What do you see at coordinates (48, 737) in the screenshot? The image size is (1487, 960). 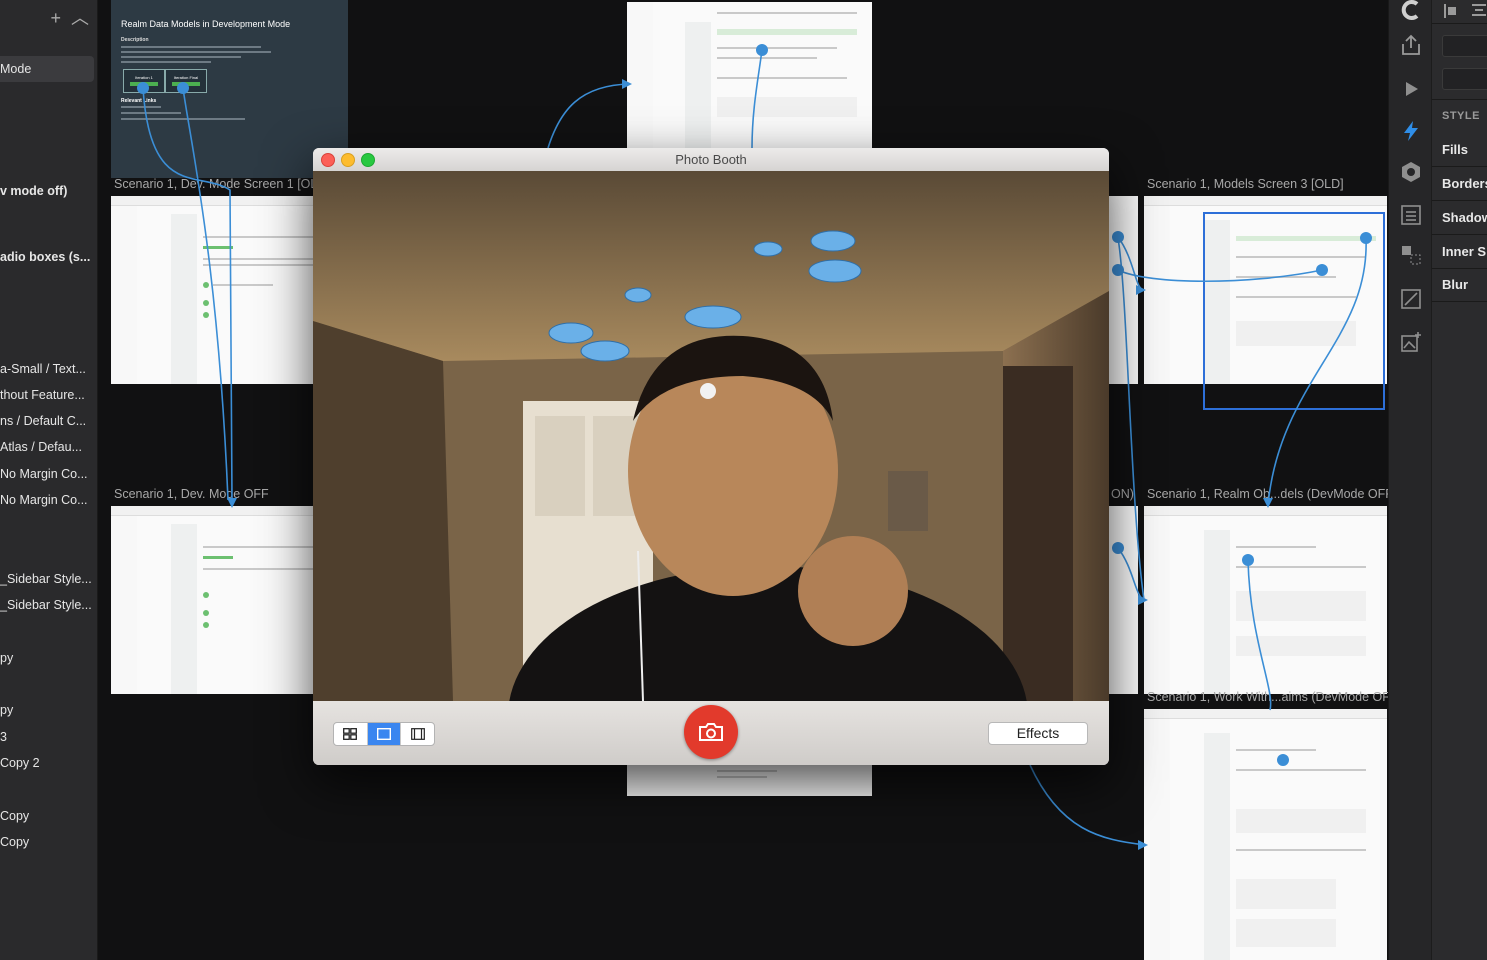 I see `layer-item: 3` at bounding box center [48, 737].